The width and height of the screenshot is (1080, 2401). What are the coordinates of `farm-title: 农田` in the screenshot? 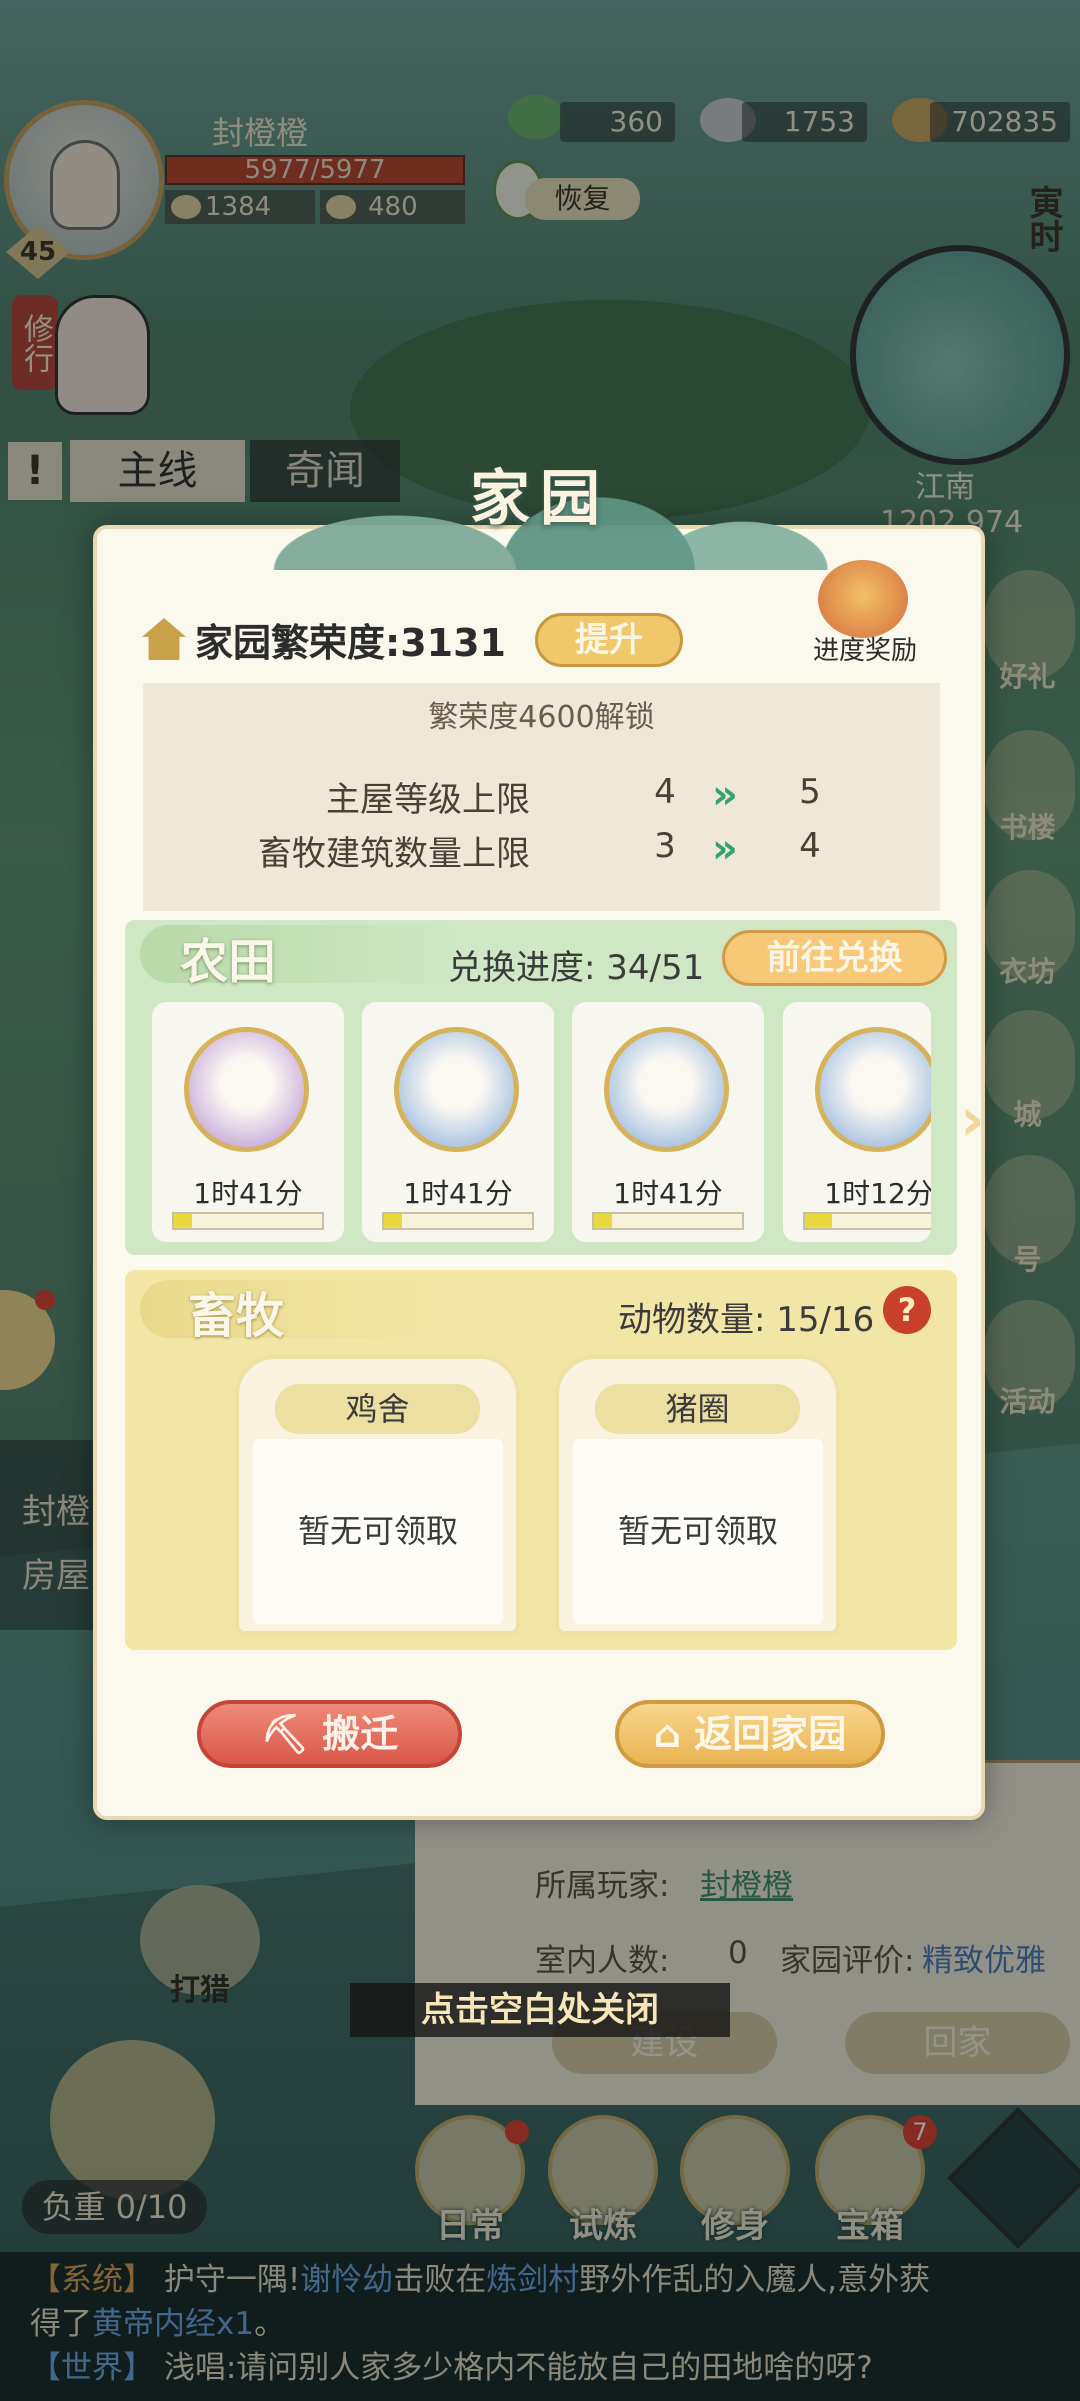 It's located at (228, 962).